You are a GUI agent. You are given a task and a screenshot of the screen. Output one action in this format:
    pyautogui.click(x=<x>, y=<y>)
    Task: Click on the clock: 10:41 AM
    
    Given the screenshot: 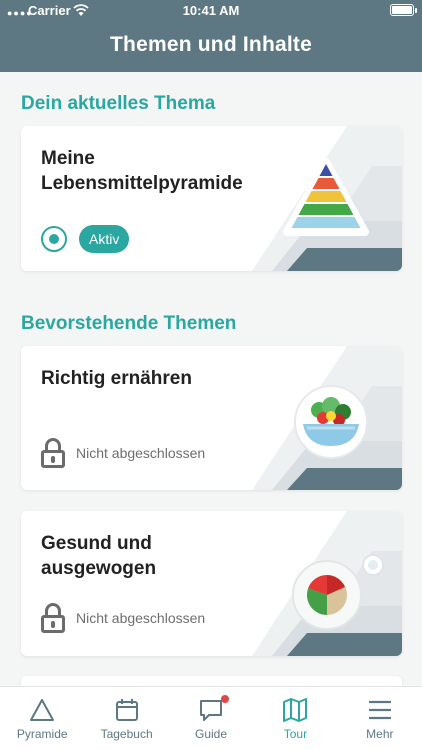 What is the action you would take?
    pyautogui.click(x=211, y=10)
    